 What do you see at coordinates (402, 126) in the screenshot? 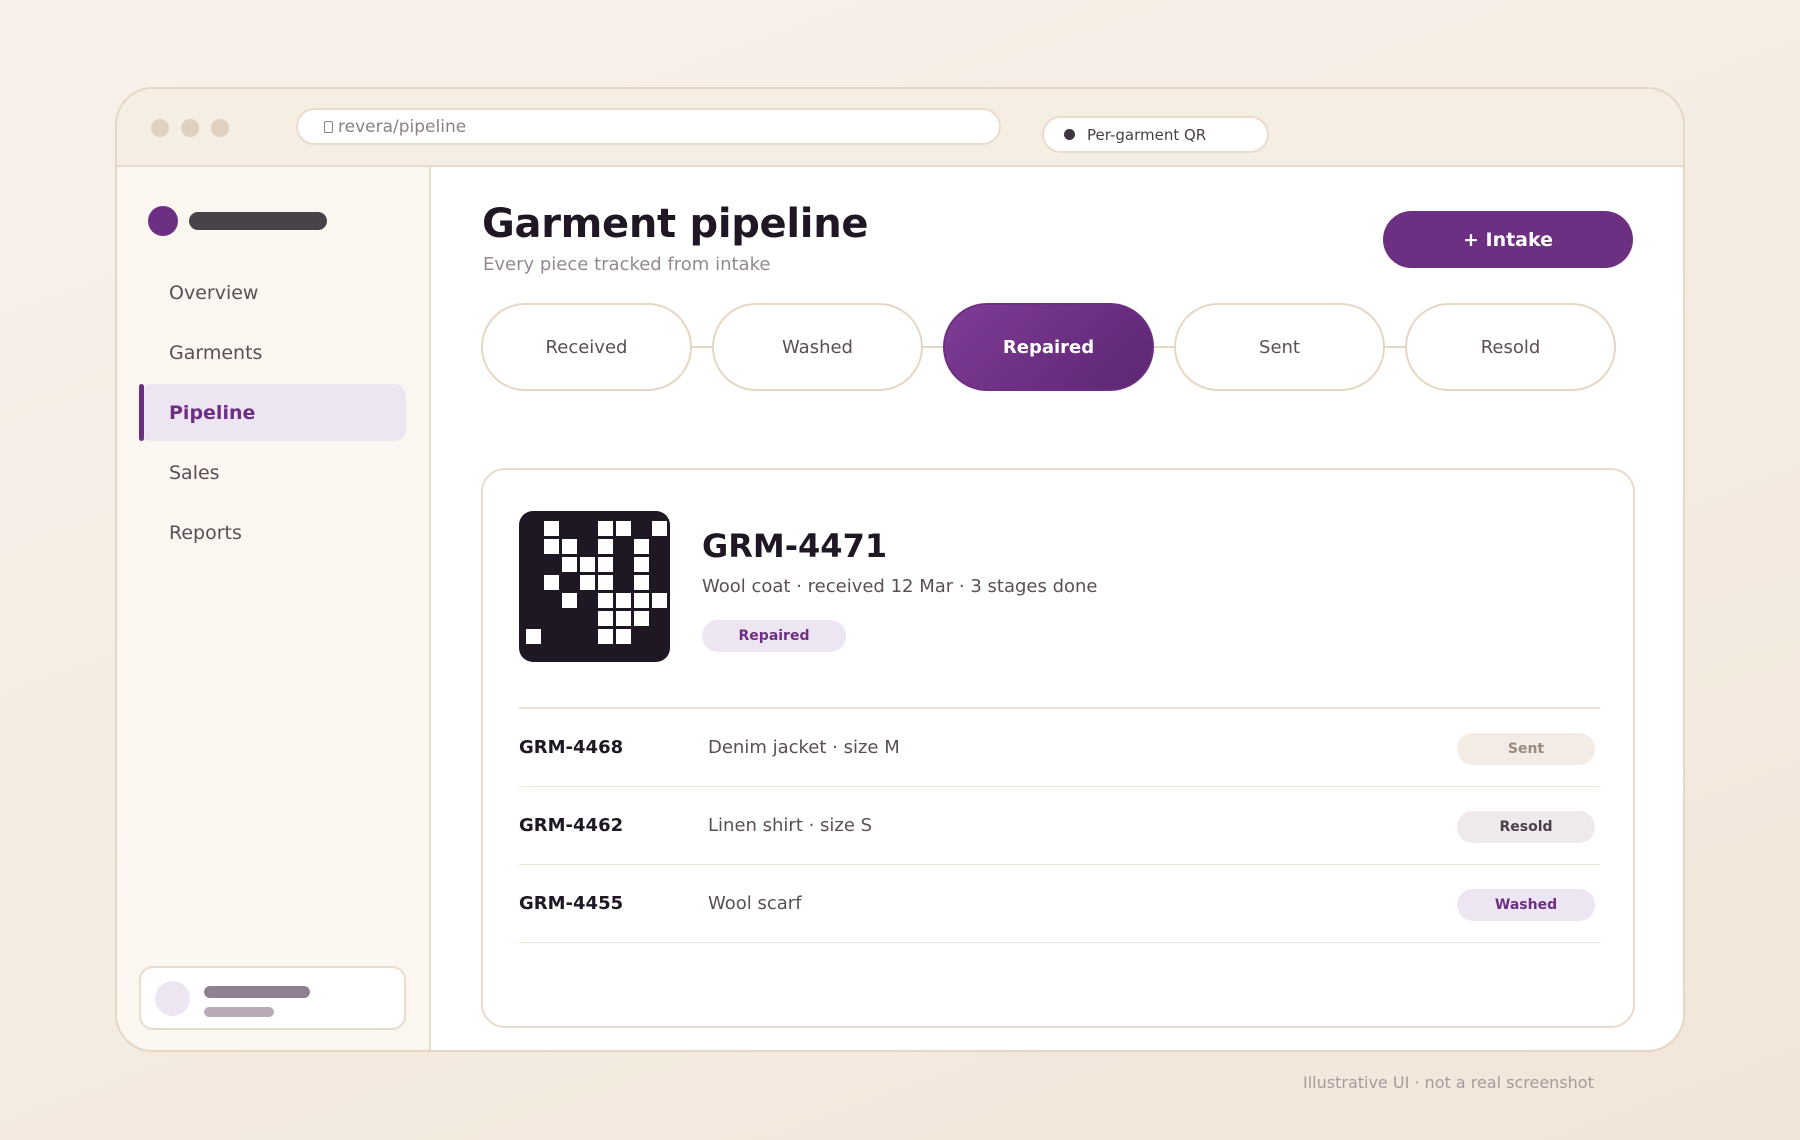
I see `address-text: revera/pipeline` at bounding box center [402, 126].